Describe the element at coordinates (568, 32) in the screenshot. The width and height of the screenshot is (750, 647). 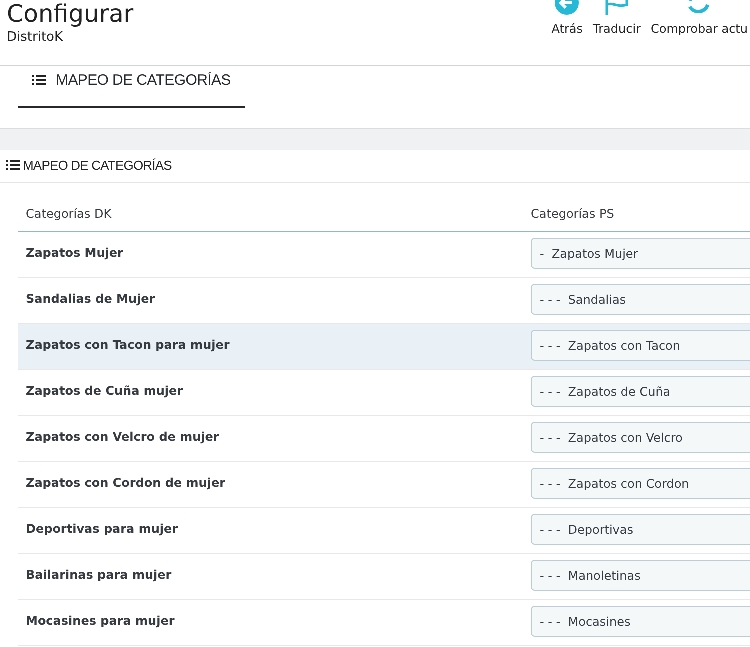
I see `toolbar-button: Atrás` at that location.